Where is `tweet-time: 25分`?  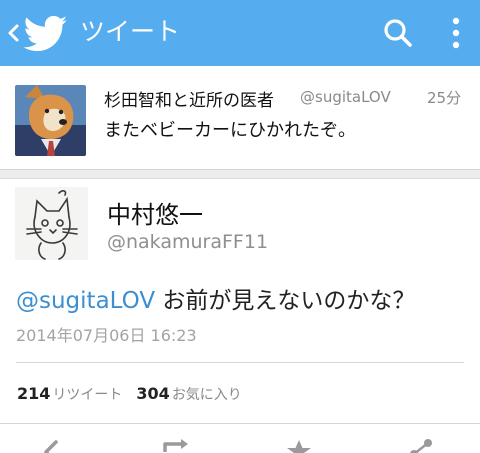
tweet-time: 25分 is located at coordinates (444, 98).